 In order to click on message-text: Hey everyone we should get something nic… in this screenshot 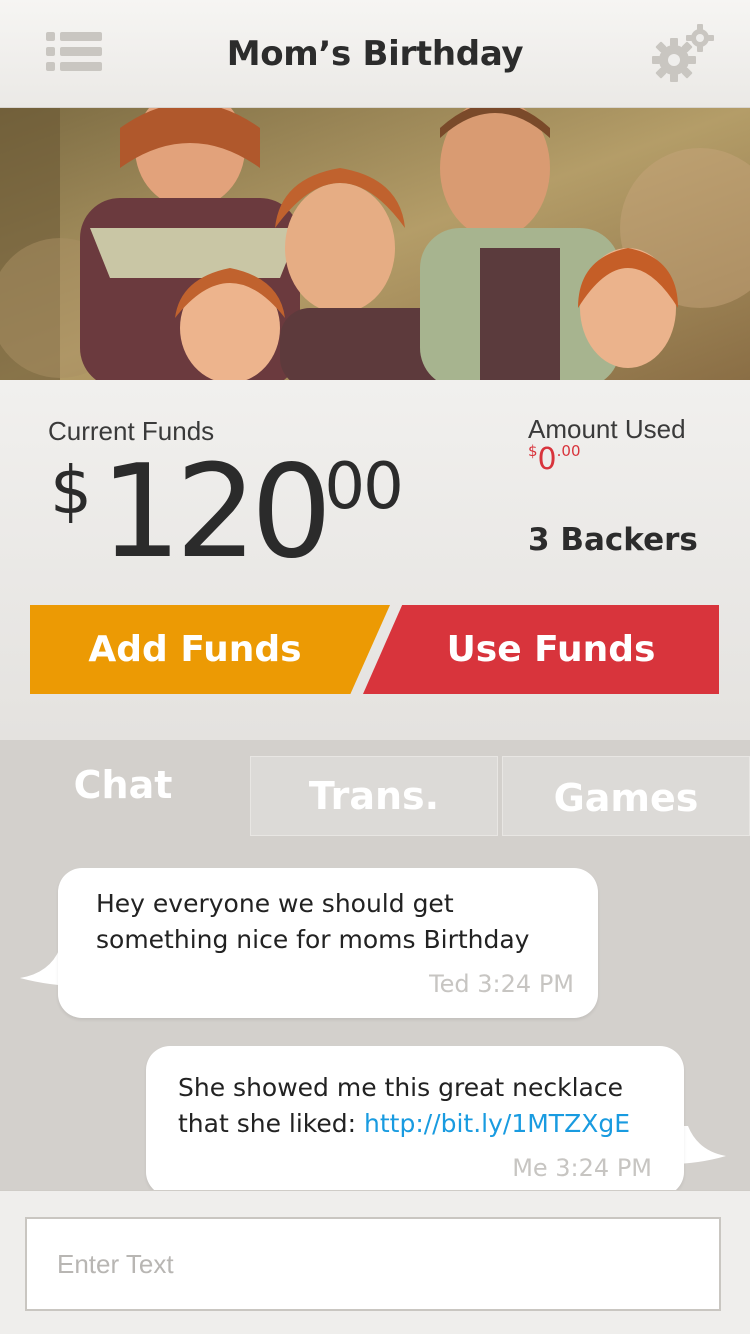, I will do `click(313, 921)`.